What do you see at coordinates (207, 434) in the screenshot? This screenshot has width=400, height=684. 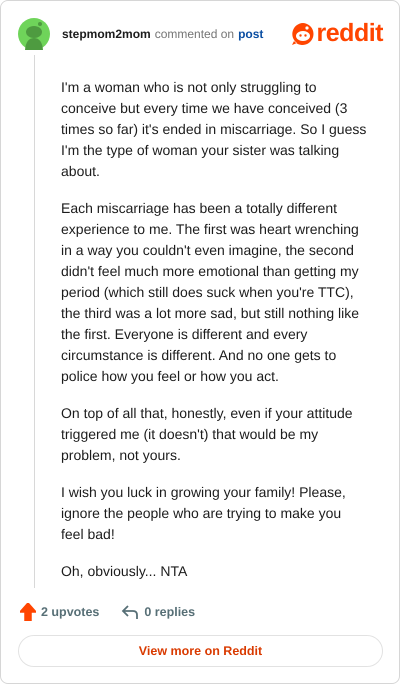 I see `comment-paragraph: On top of all that, honestly, even if your attitude triggered me (it doesn't) that would be my problem, not yours.` at bounding box center [207, 434].